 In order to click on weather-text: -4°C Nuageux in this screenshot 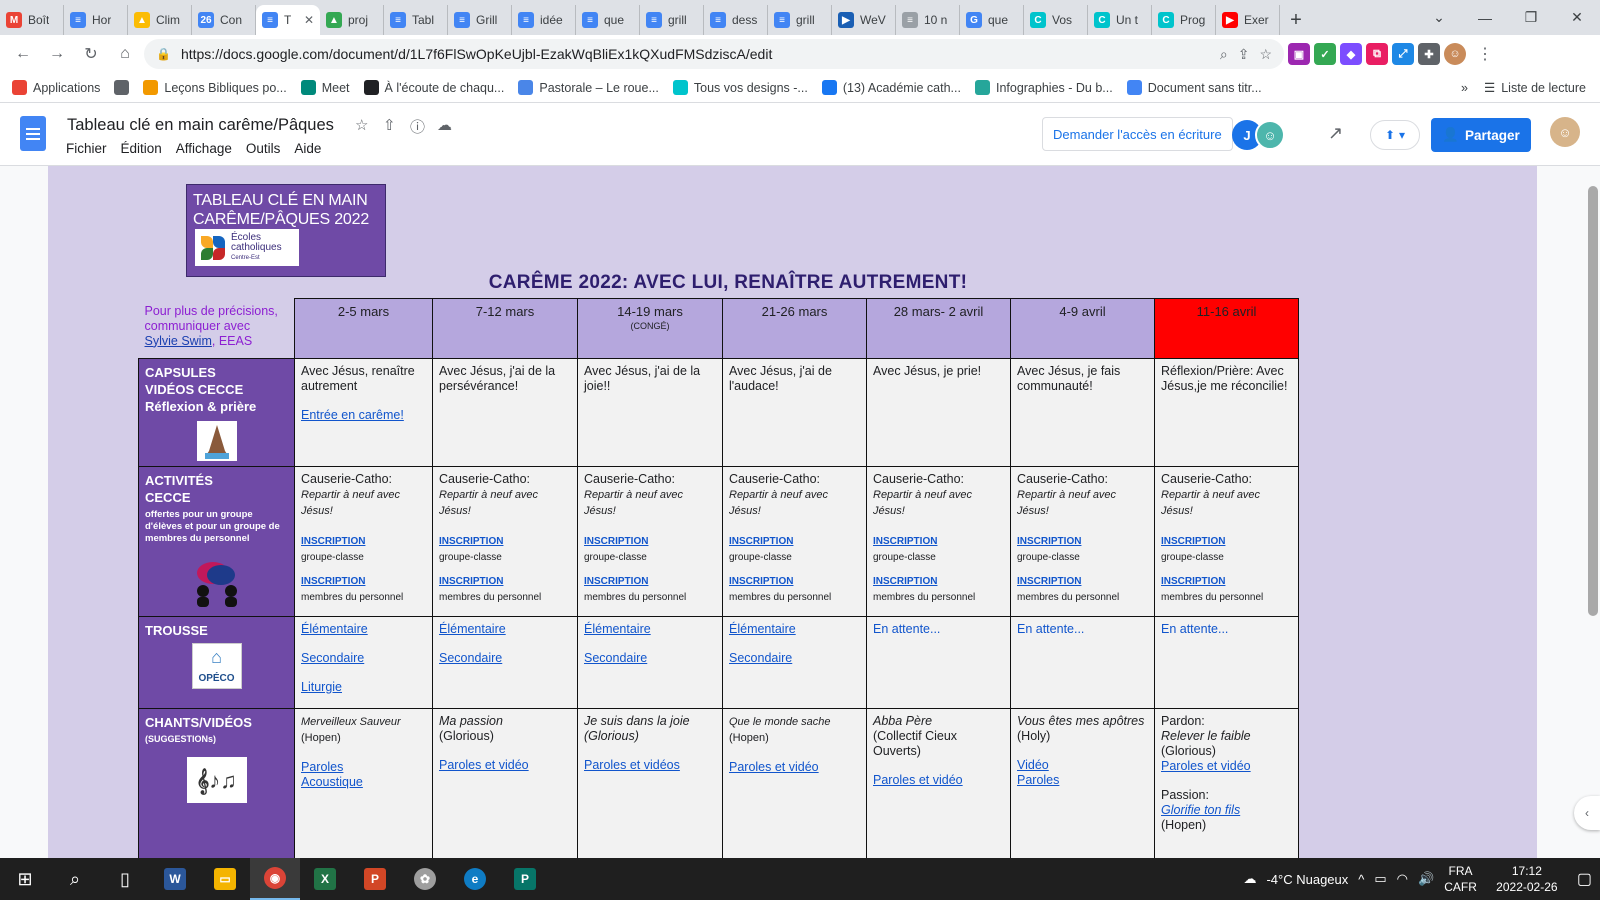, I will do `click(1307, 879)`.